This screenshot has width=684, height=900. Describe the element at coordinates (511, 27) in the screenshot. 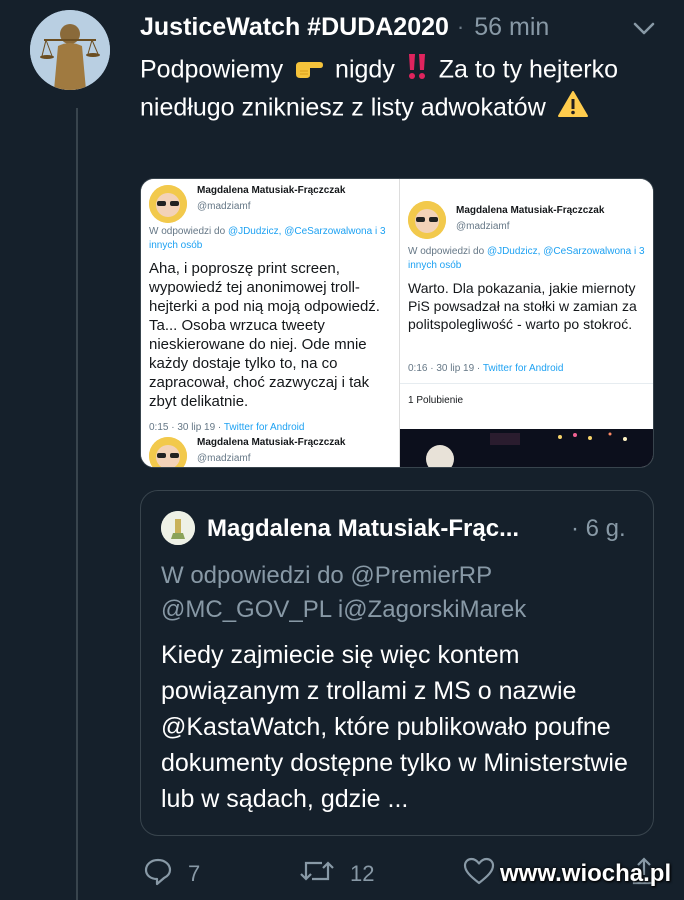

I see `tweet-time: 56 min` at that location.